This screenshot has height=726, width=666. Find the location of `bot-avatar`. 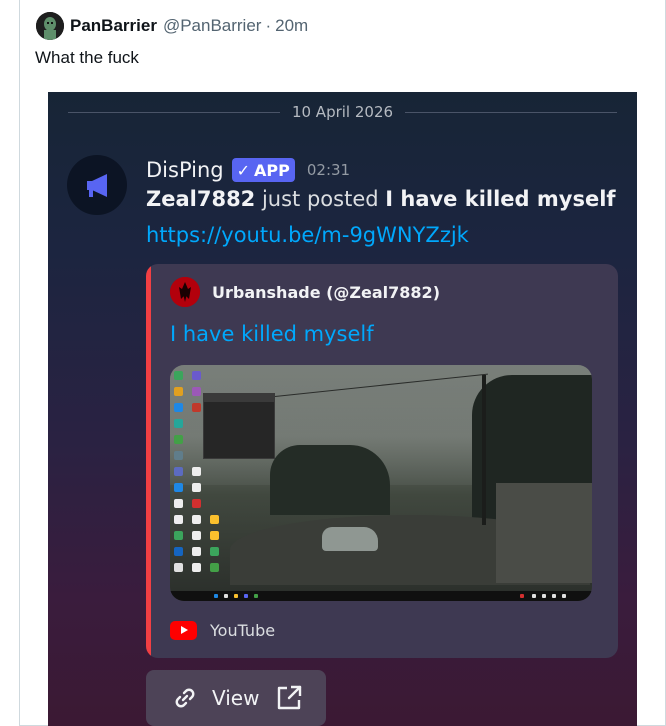

bot-avatar is located at coordinates (97, 185).